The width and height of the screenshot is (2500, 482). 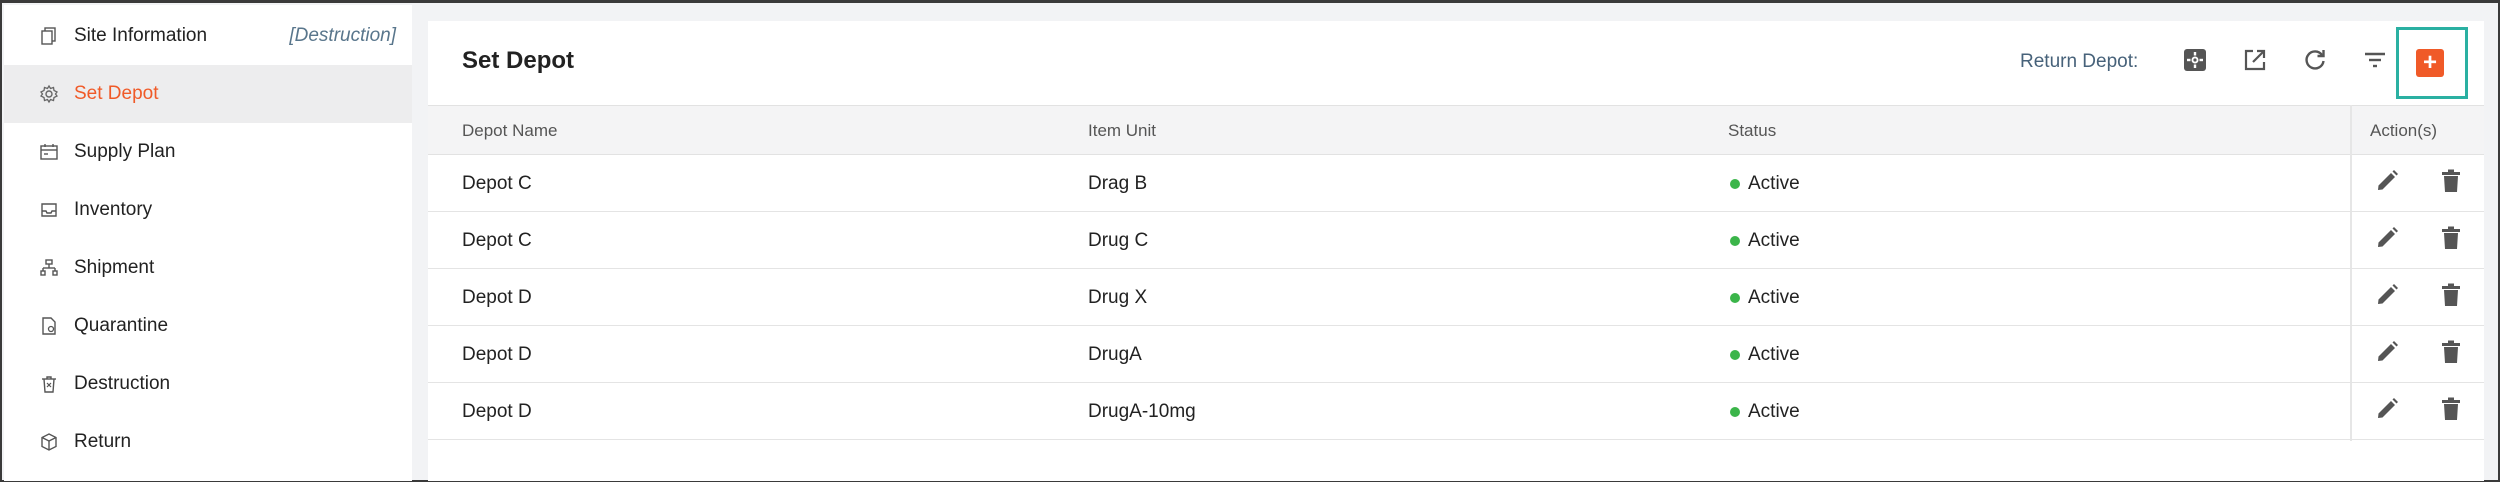 I want to click on sidebar-item-shipment: Shipment, so click(x=208, y=268).